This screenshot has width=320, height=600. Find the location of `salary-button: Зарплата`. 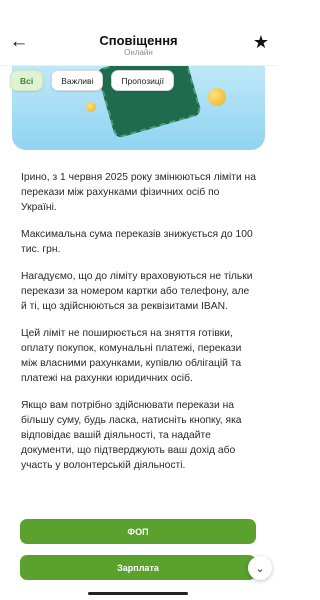

salary-button: Зарплата is located at coordinates (138, 567).